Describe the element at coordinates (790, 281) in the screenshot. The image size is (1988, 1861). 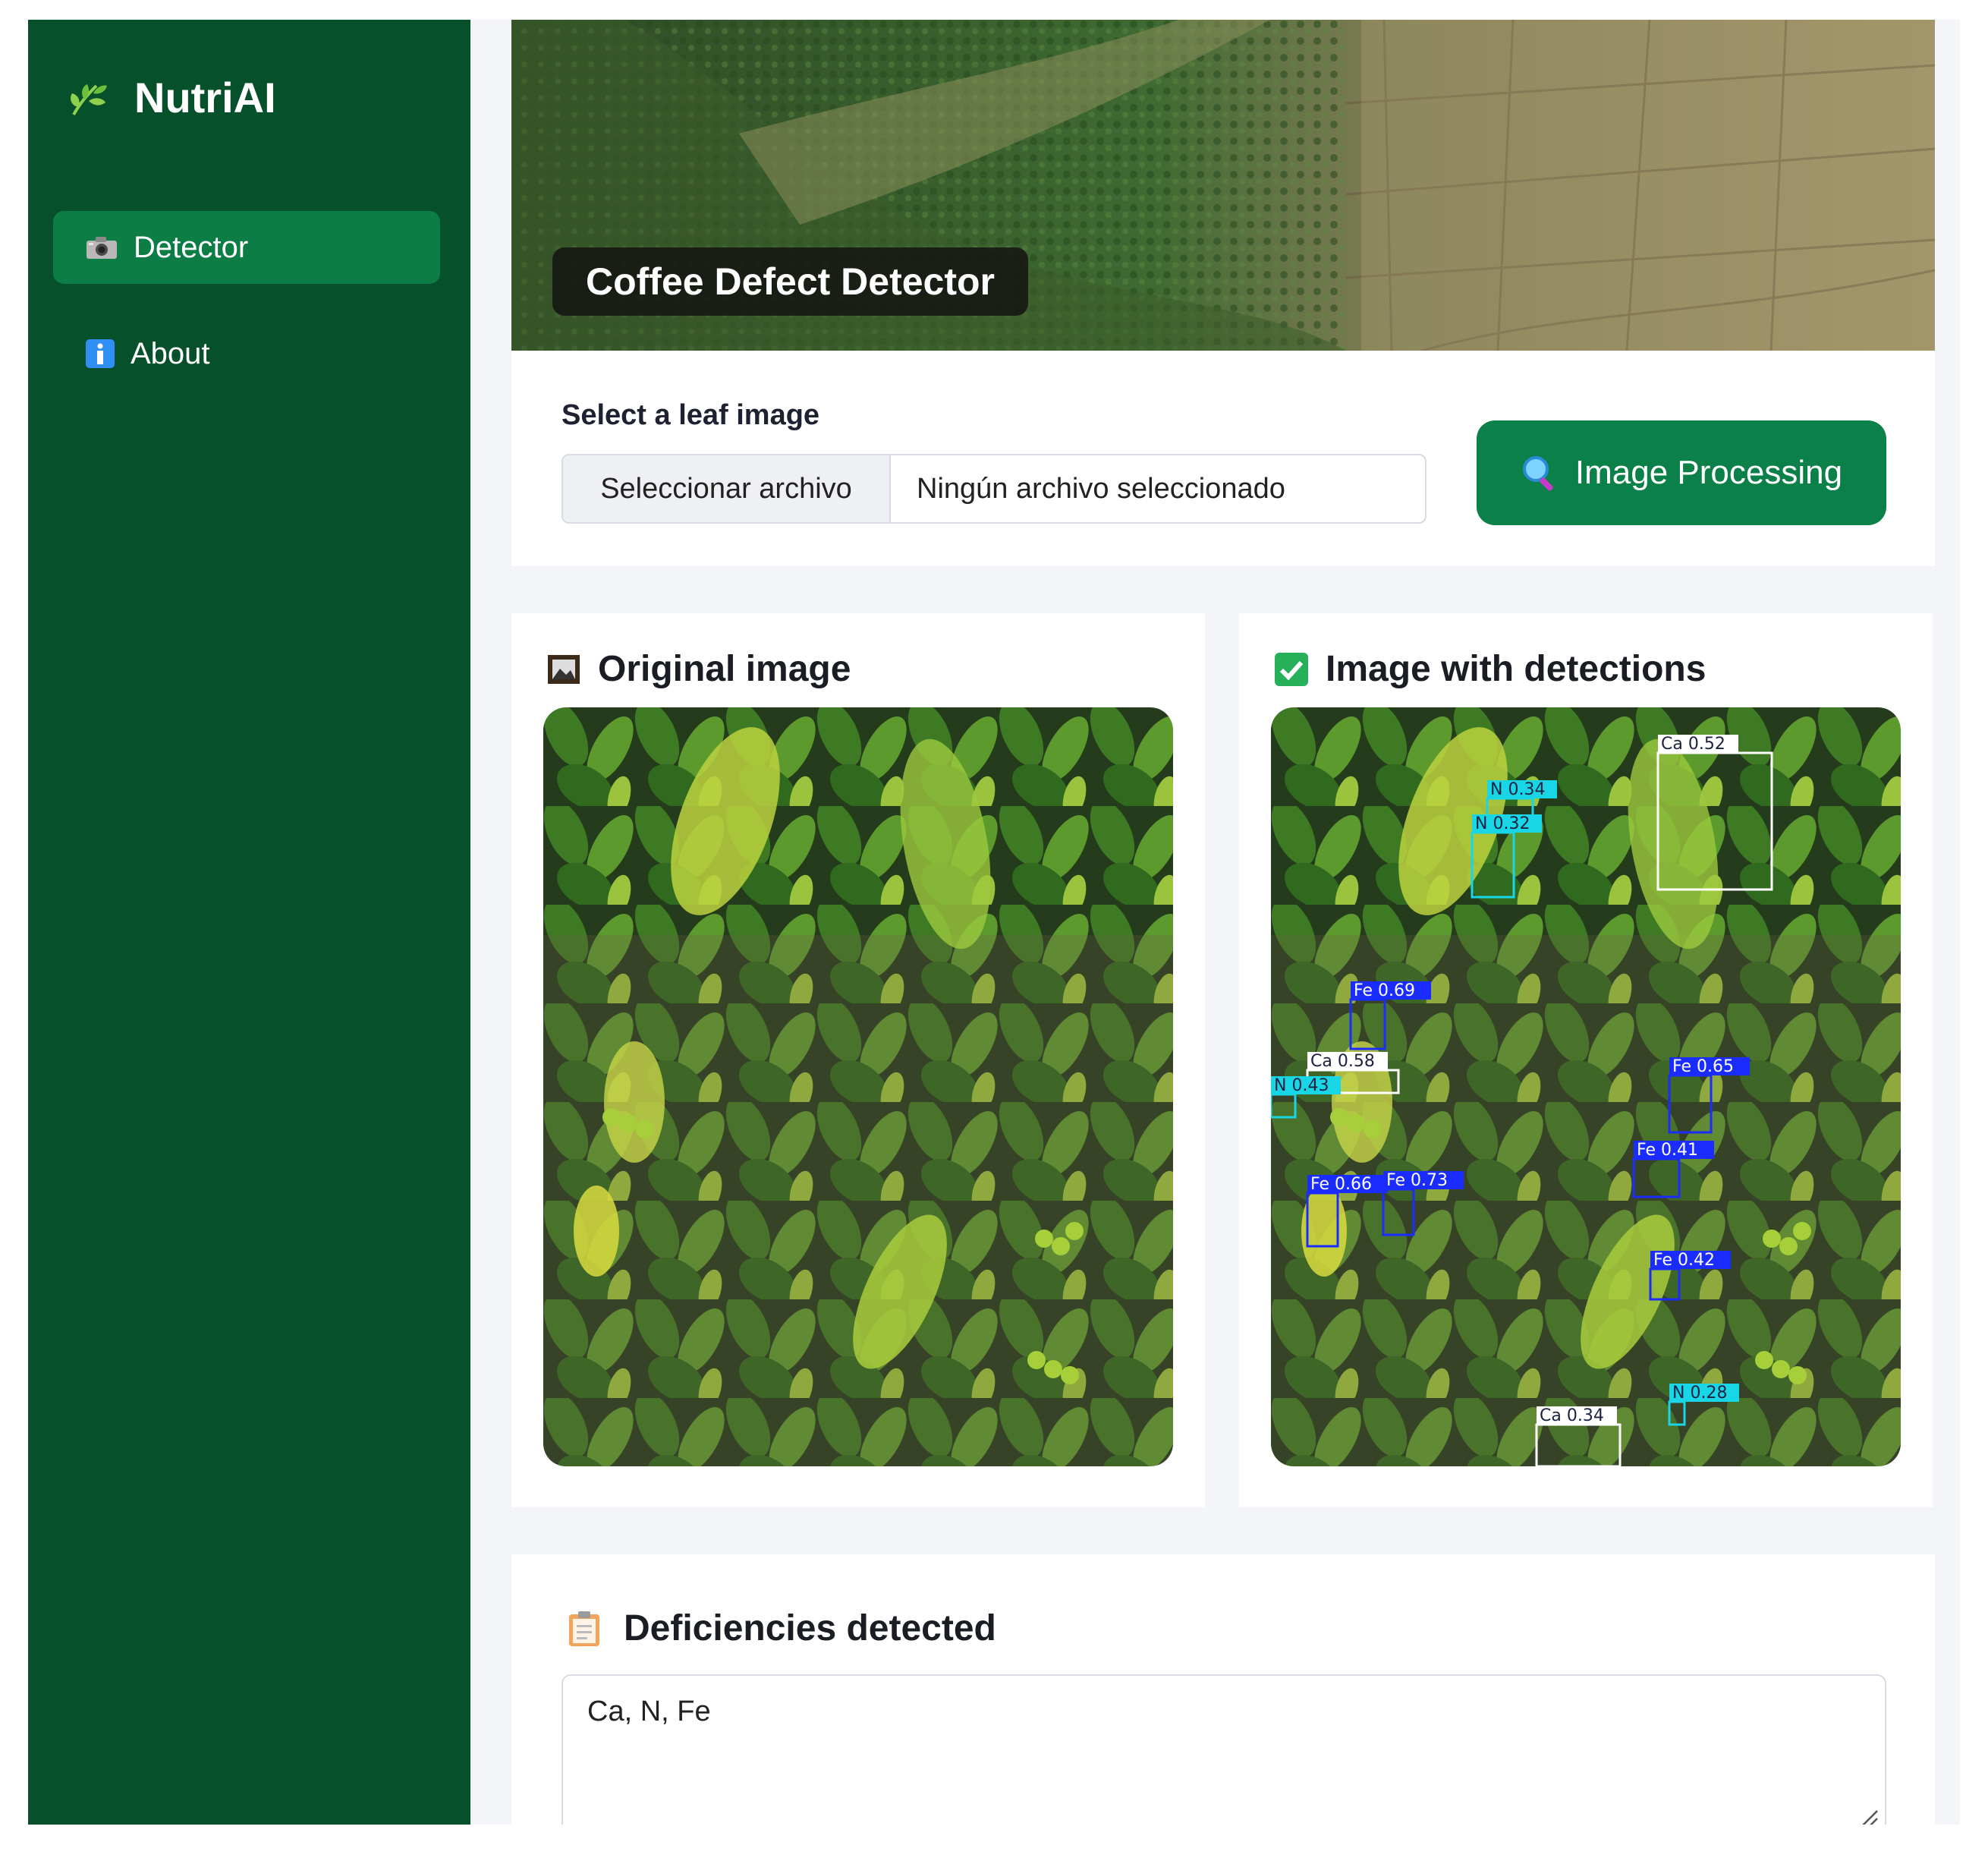
I see `hero-title: Coffee Defect Detector` at that location.